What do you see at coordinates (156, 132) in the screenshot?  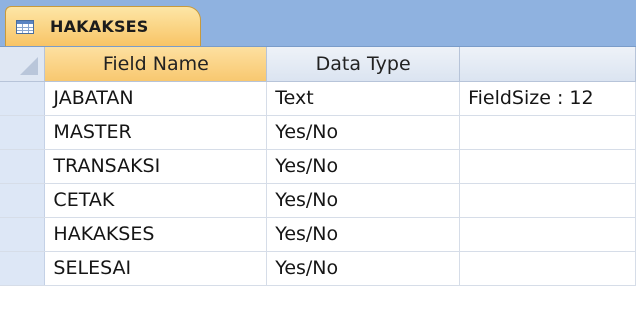 I see `field-name-cell: MASTER` at bounding box center [156, 132].